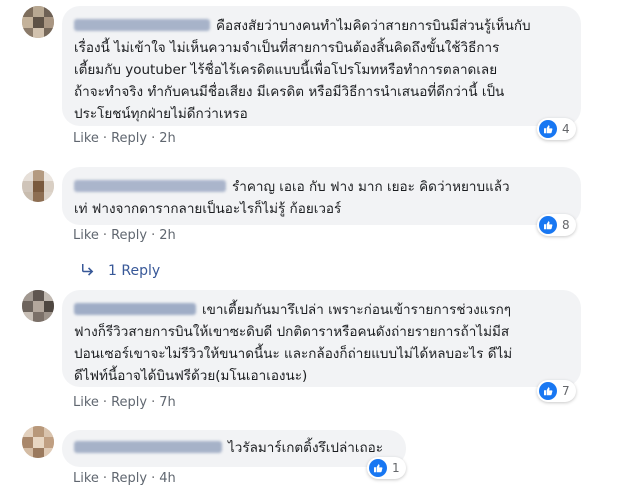 The height and width of the screenshot is (495, 621). What do you see at coordinates (148, 447) in the screenshot?
I see `author-name` at bounding box center [148, 447].